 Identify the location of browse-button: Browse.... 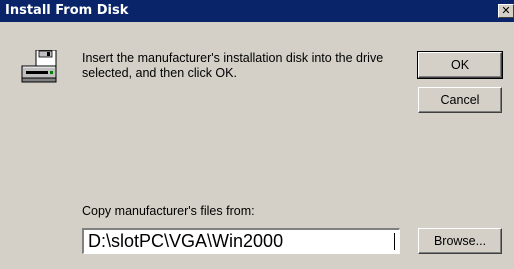
(460, 241).